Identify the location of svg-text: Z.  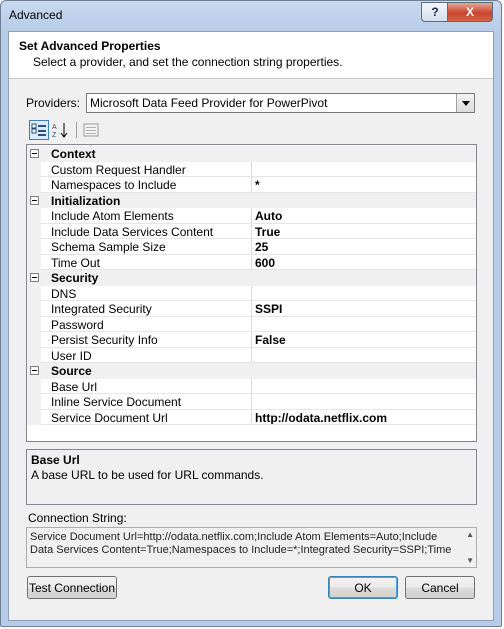
(54, 135).